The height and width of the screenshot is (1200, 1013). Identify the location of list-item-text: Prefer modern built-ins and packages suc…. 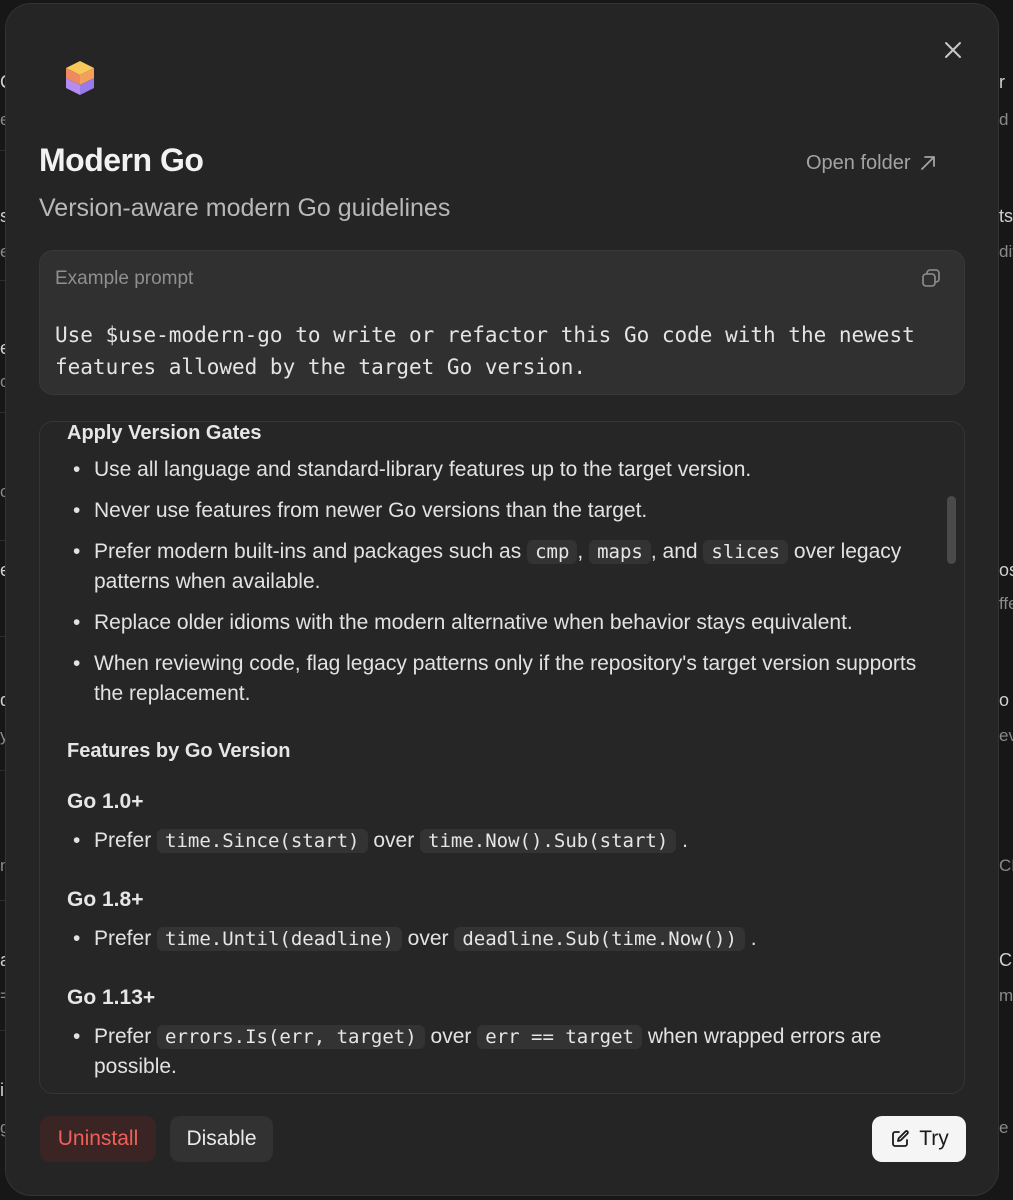
(308, 551).